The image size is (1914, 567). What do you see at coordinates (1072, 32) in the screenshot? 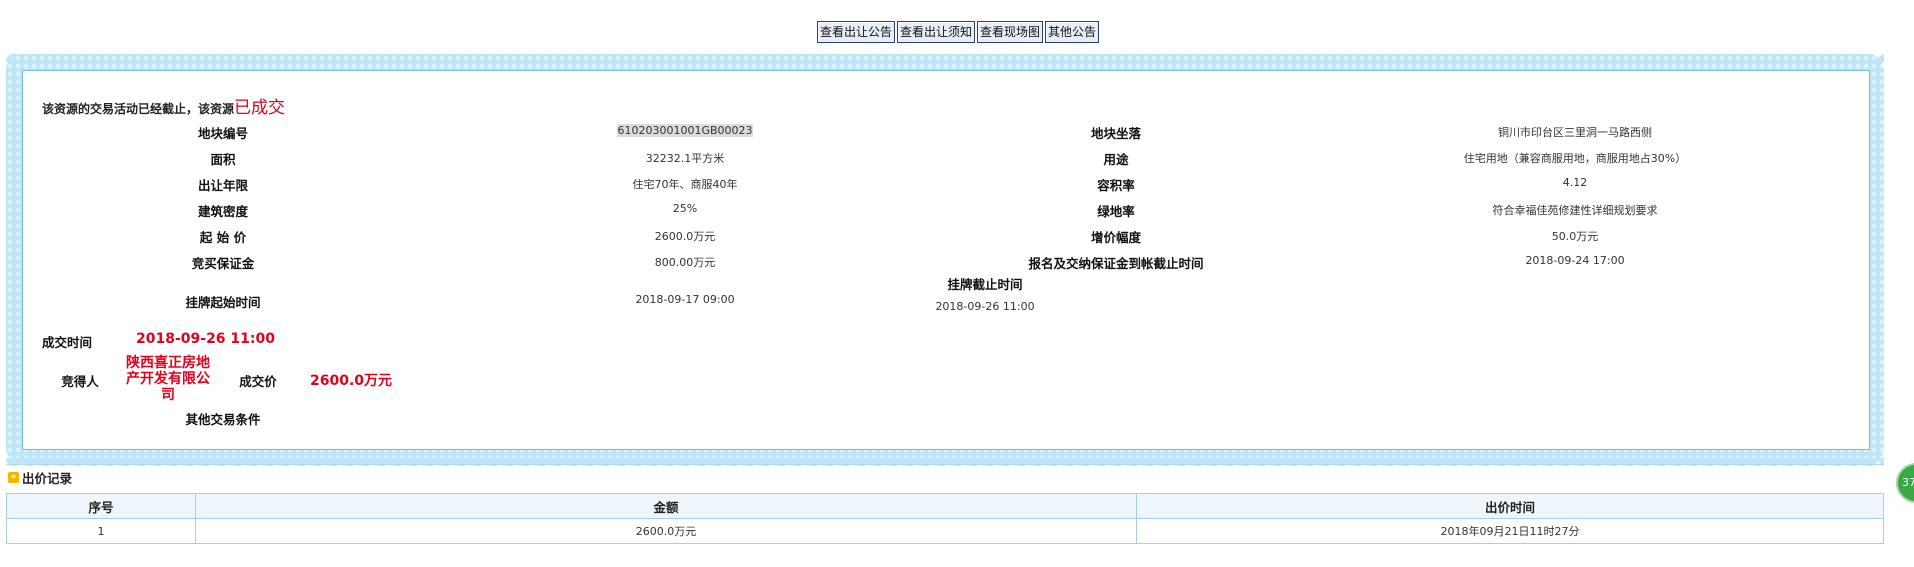
I see `other-notices-button: 其他公告` at bounding box center [1072, 32].